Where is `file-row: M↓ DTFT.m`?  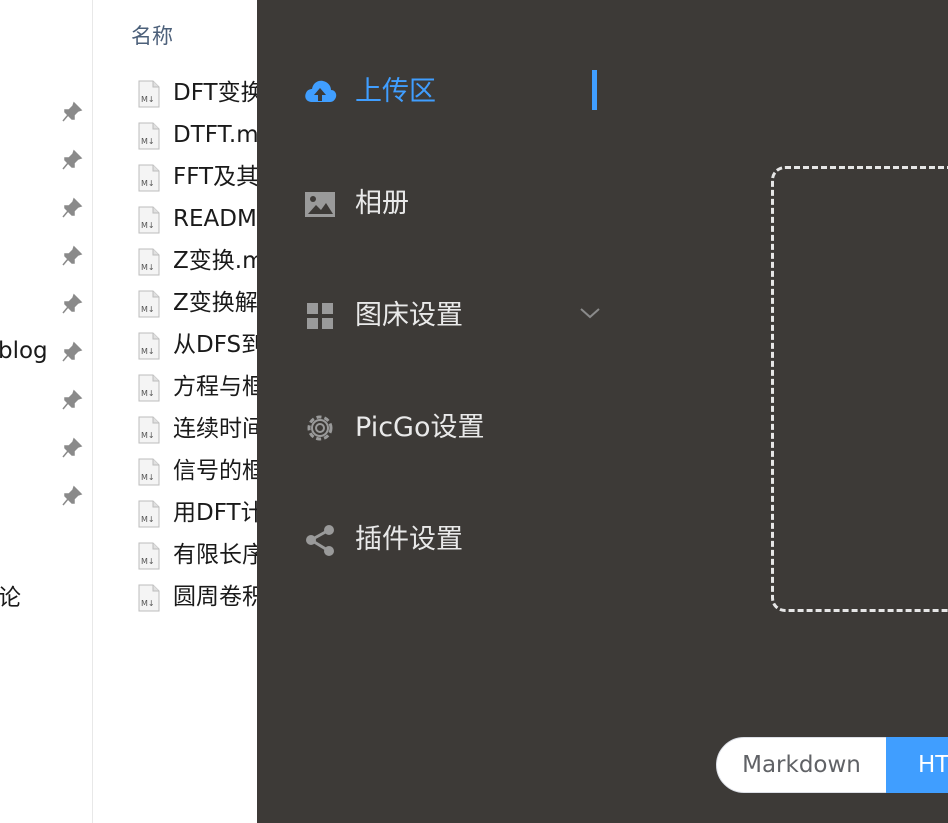 file-row: M↓ DTFT.m is located at coordinates (200, 136).